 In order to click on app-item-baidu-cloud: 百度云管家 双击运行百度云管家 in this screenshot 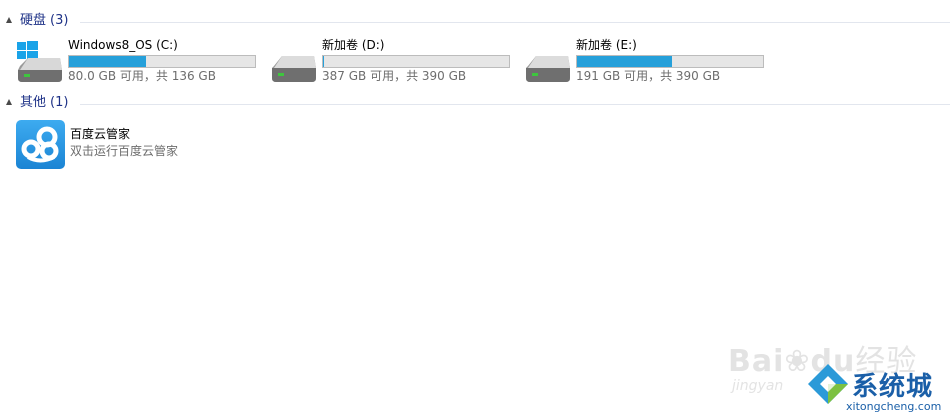, I will do `click(146, 145)`.